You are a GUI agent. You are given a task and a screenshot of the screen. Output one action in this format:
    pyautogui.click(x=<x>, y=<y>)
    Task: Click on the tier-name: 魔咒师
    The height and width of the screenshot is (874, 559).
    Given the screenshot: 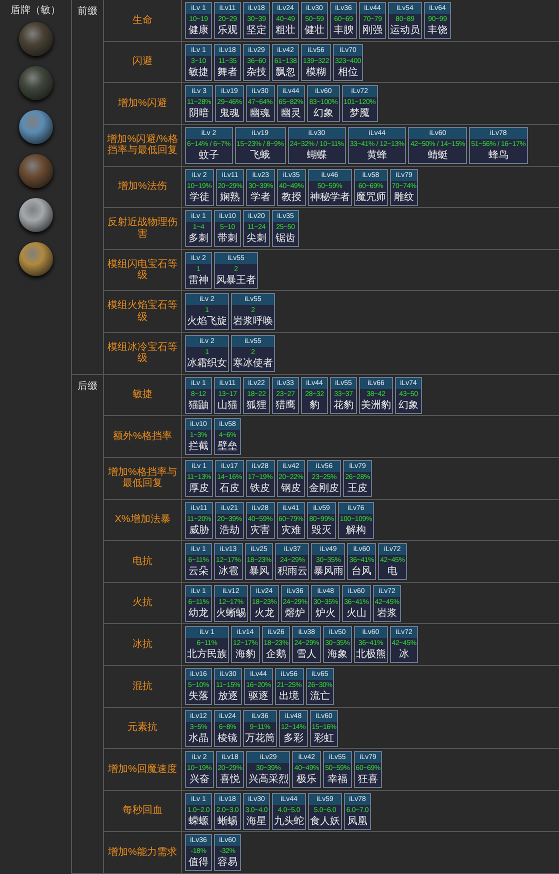 What is the action you would take?
    pyautogui.click(x=370, y=198)
    